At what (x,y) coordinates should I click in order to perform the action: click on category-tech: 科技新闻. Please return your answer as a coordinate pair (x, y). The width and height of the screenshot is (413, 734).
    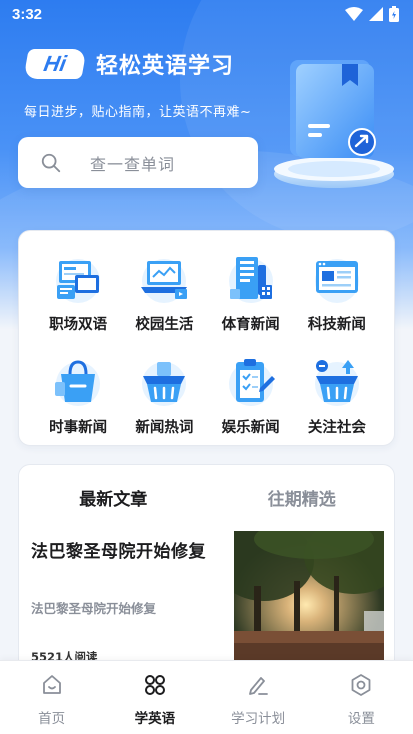
    Looking at the image, I should click on (337, 291).